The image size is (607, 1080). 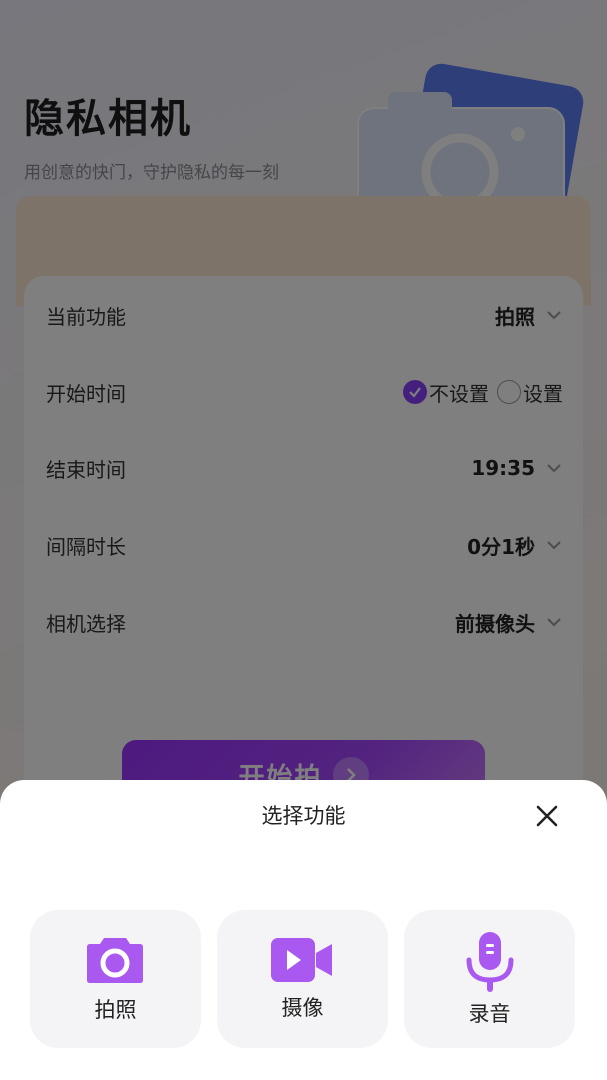 I want to click on option-photo: 拍照, so click(x=115, y=979).